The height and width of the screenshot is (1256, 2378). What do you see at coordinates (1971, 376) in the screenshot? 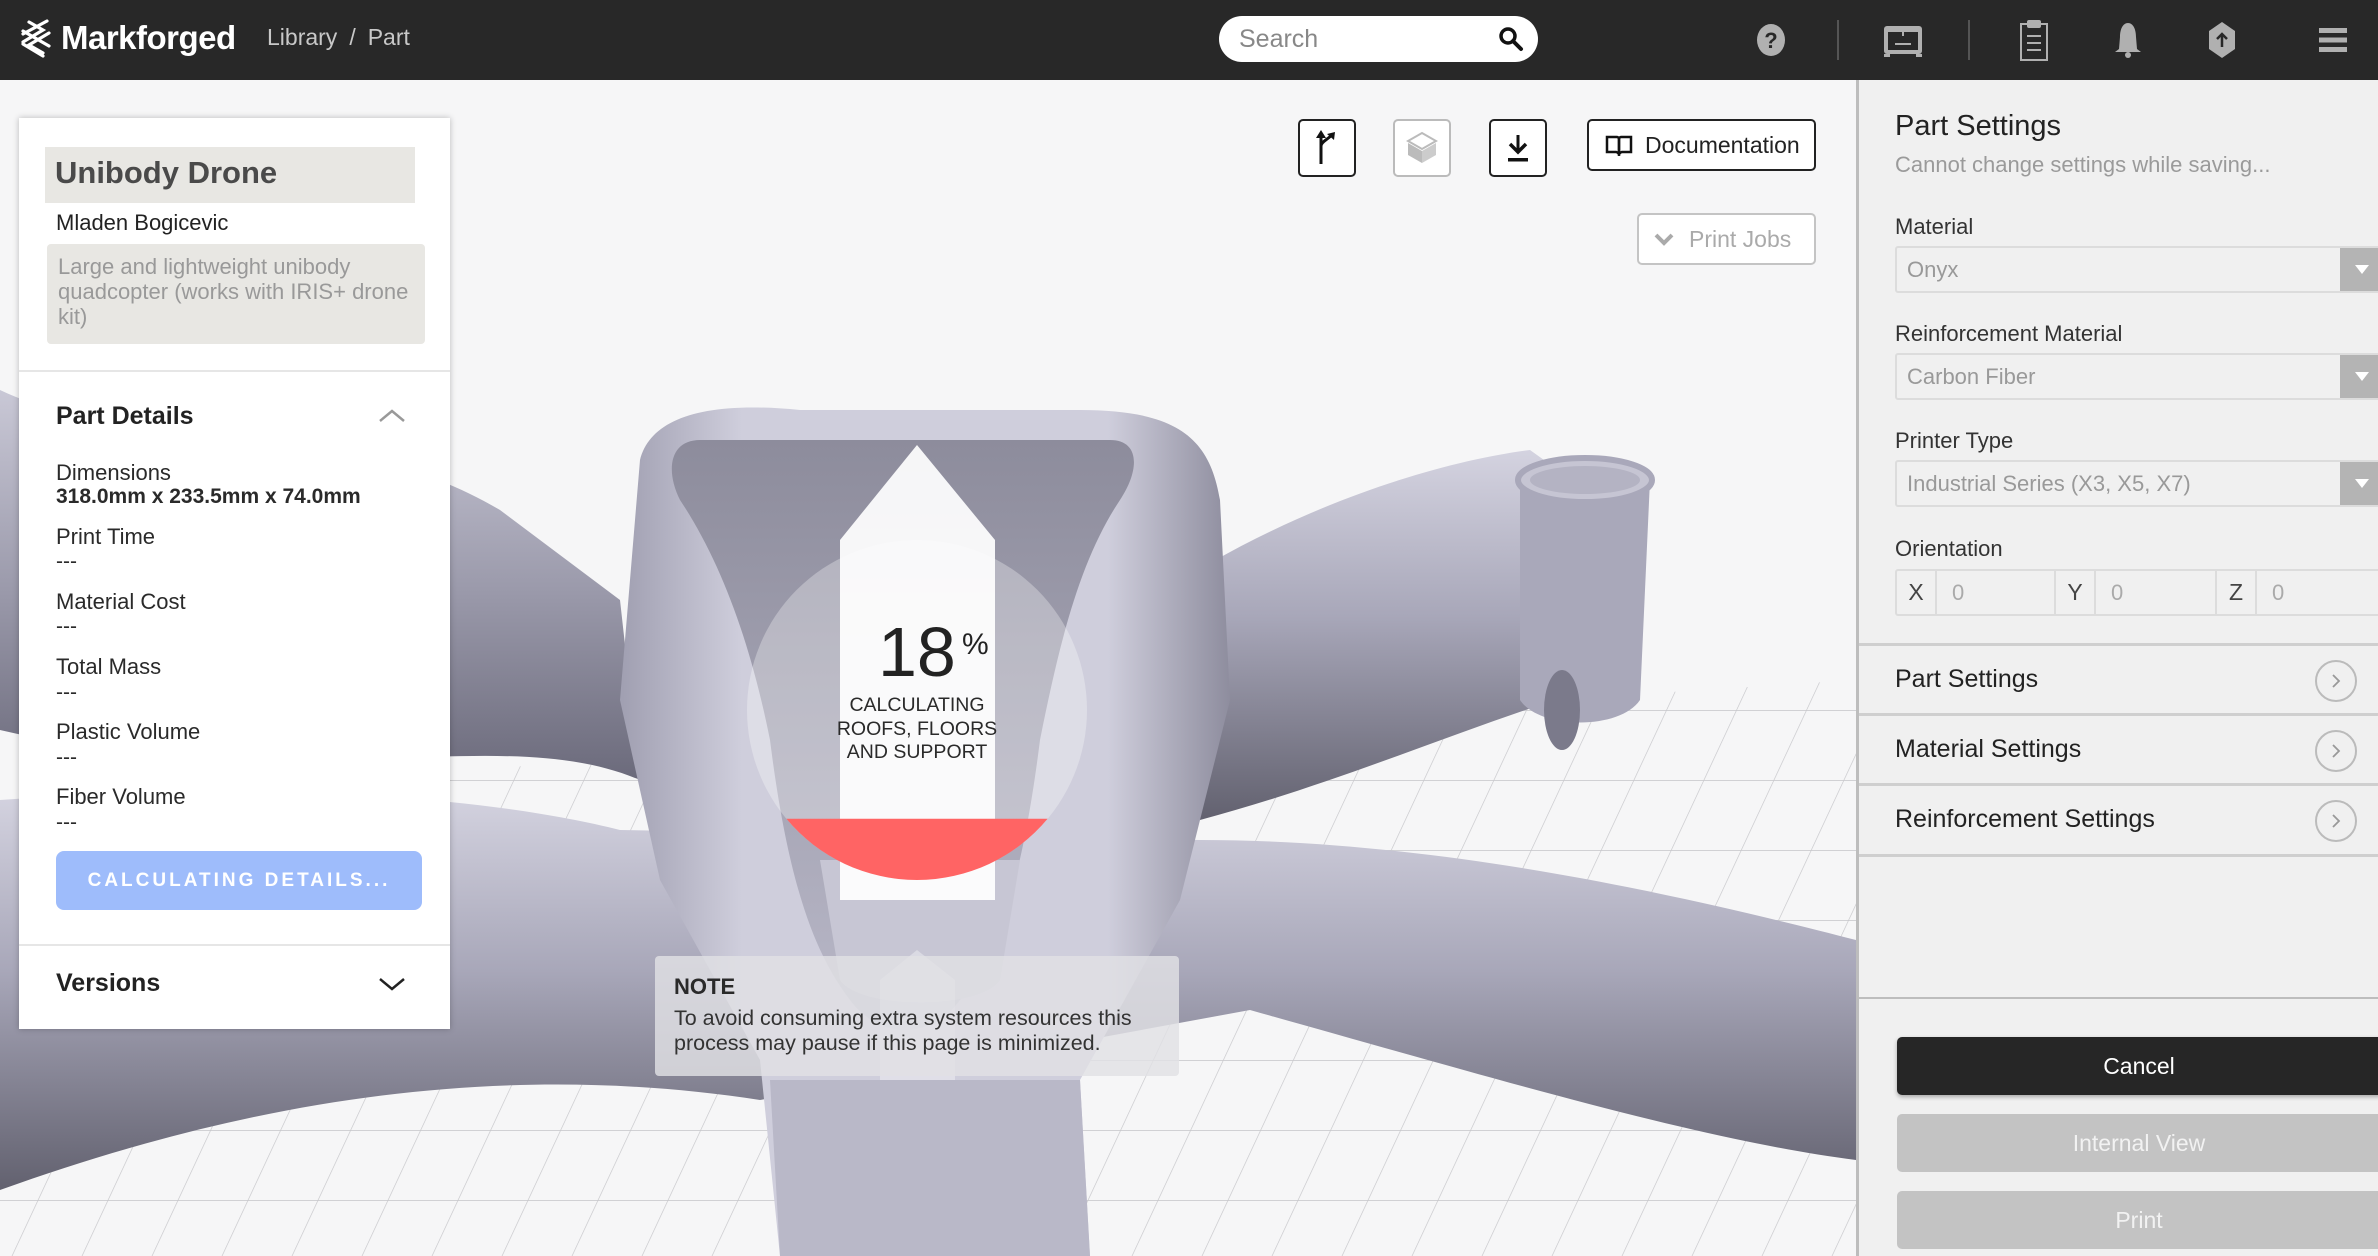
I see `reinforcement-value: Carbon Fiber` at bounding box center [1971, 376].